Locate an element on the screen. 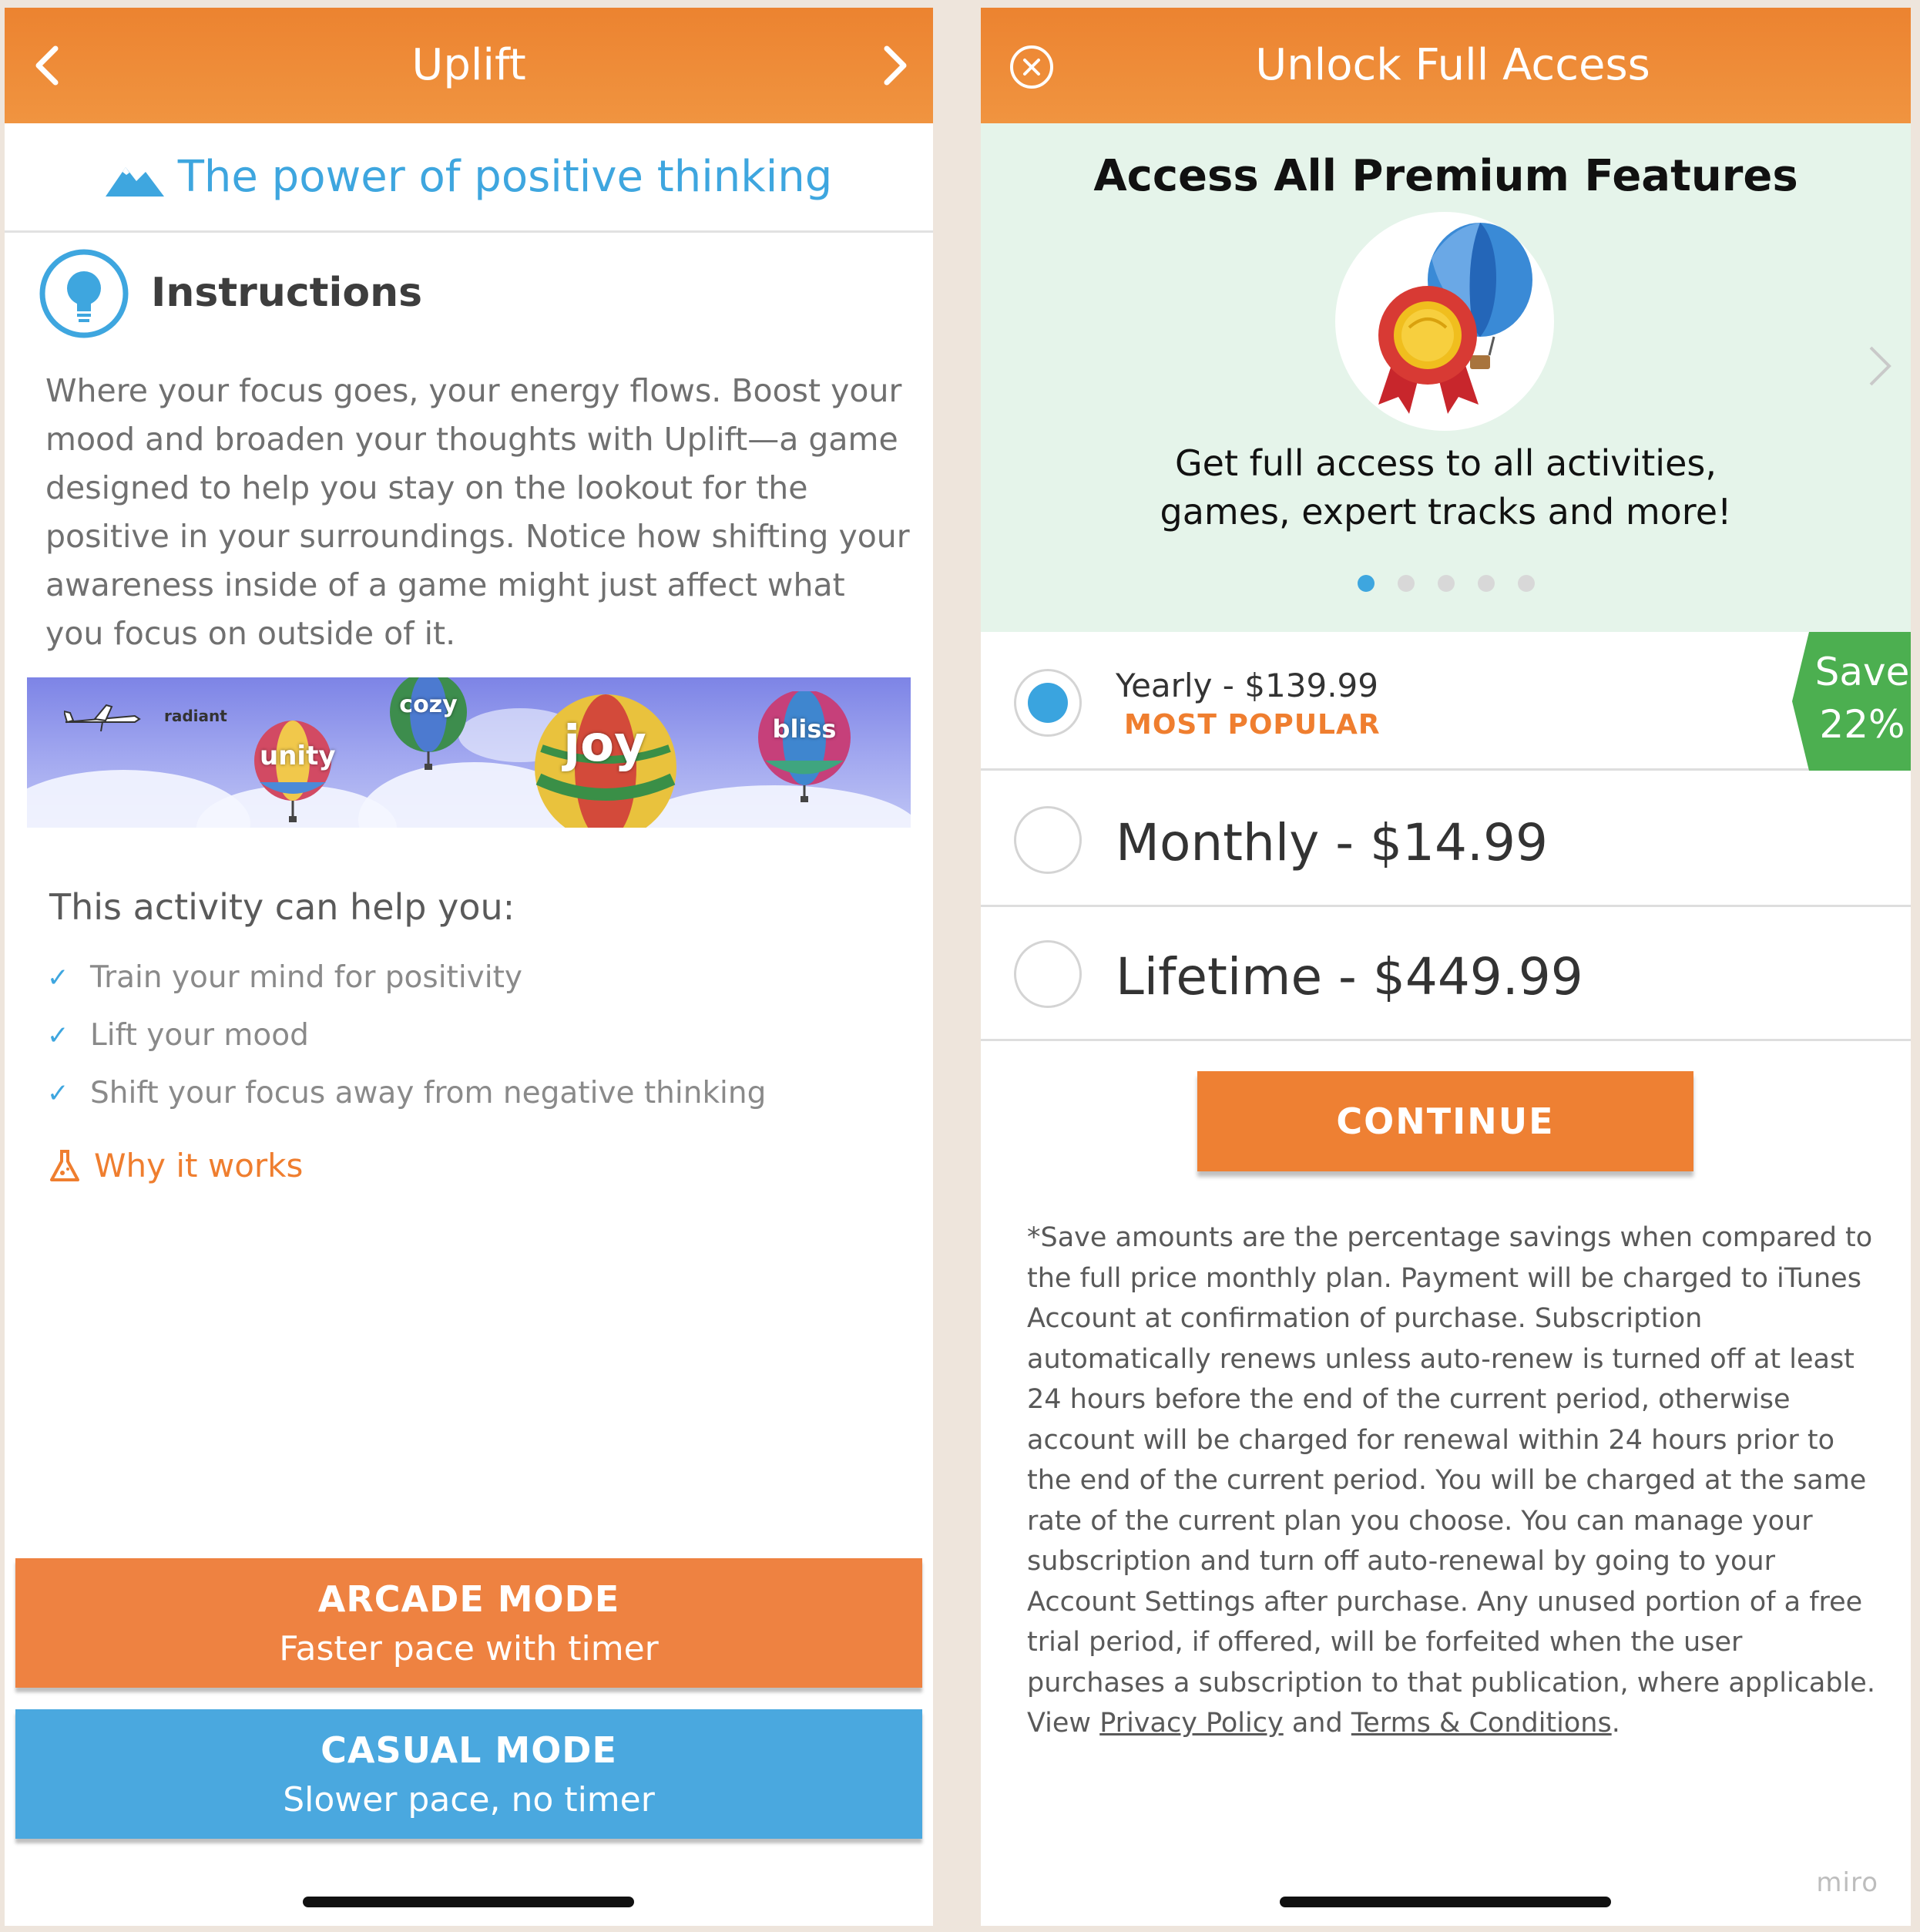 Image resolution: width=1920 pixels, height=1932 pixels. carousel-next-icon is located at coordinates (1880, 366).